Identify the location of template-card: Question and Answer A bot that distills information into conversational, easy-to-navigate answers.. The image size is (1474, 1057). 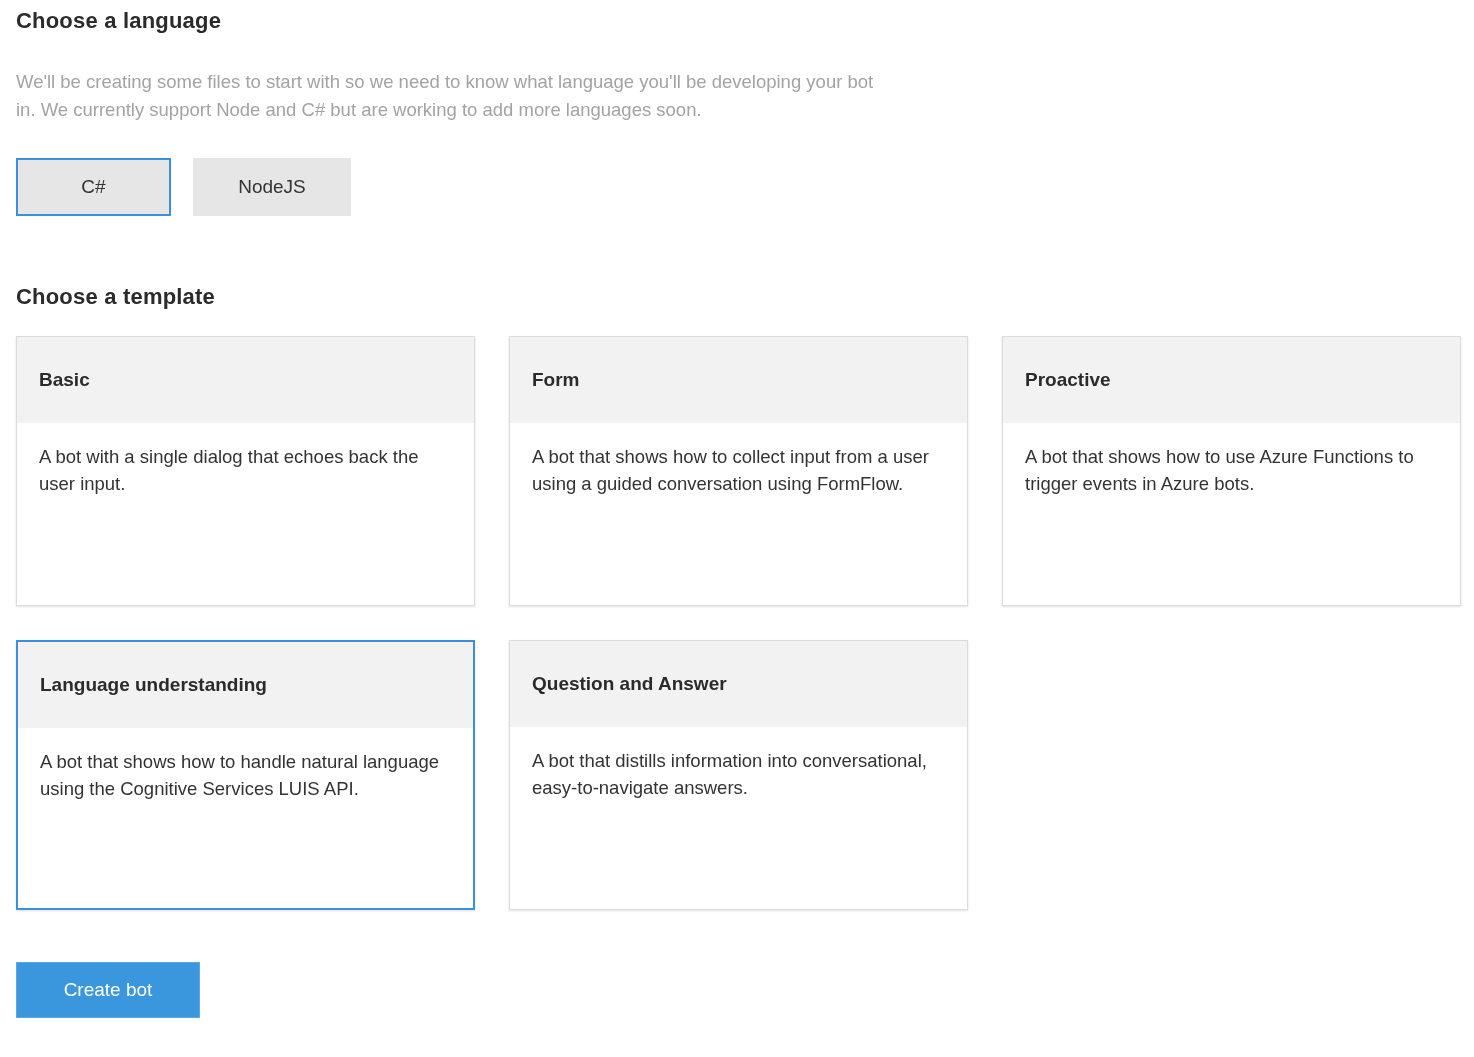
(738, 775).